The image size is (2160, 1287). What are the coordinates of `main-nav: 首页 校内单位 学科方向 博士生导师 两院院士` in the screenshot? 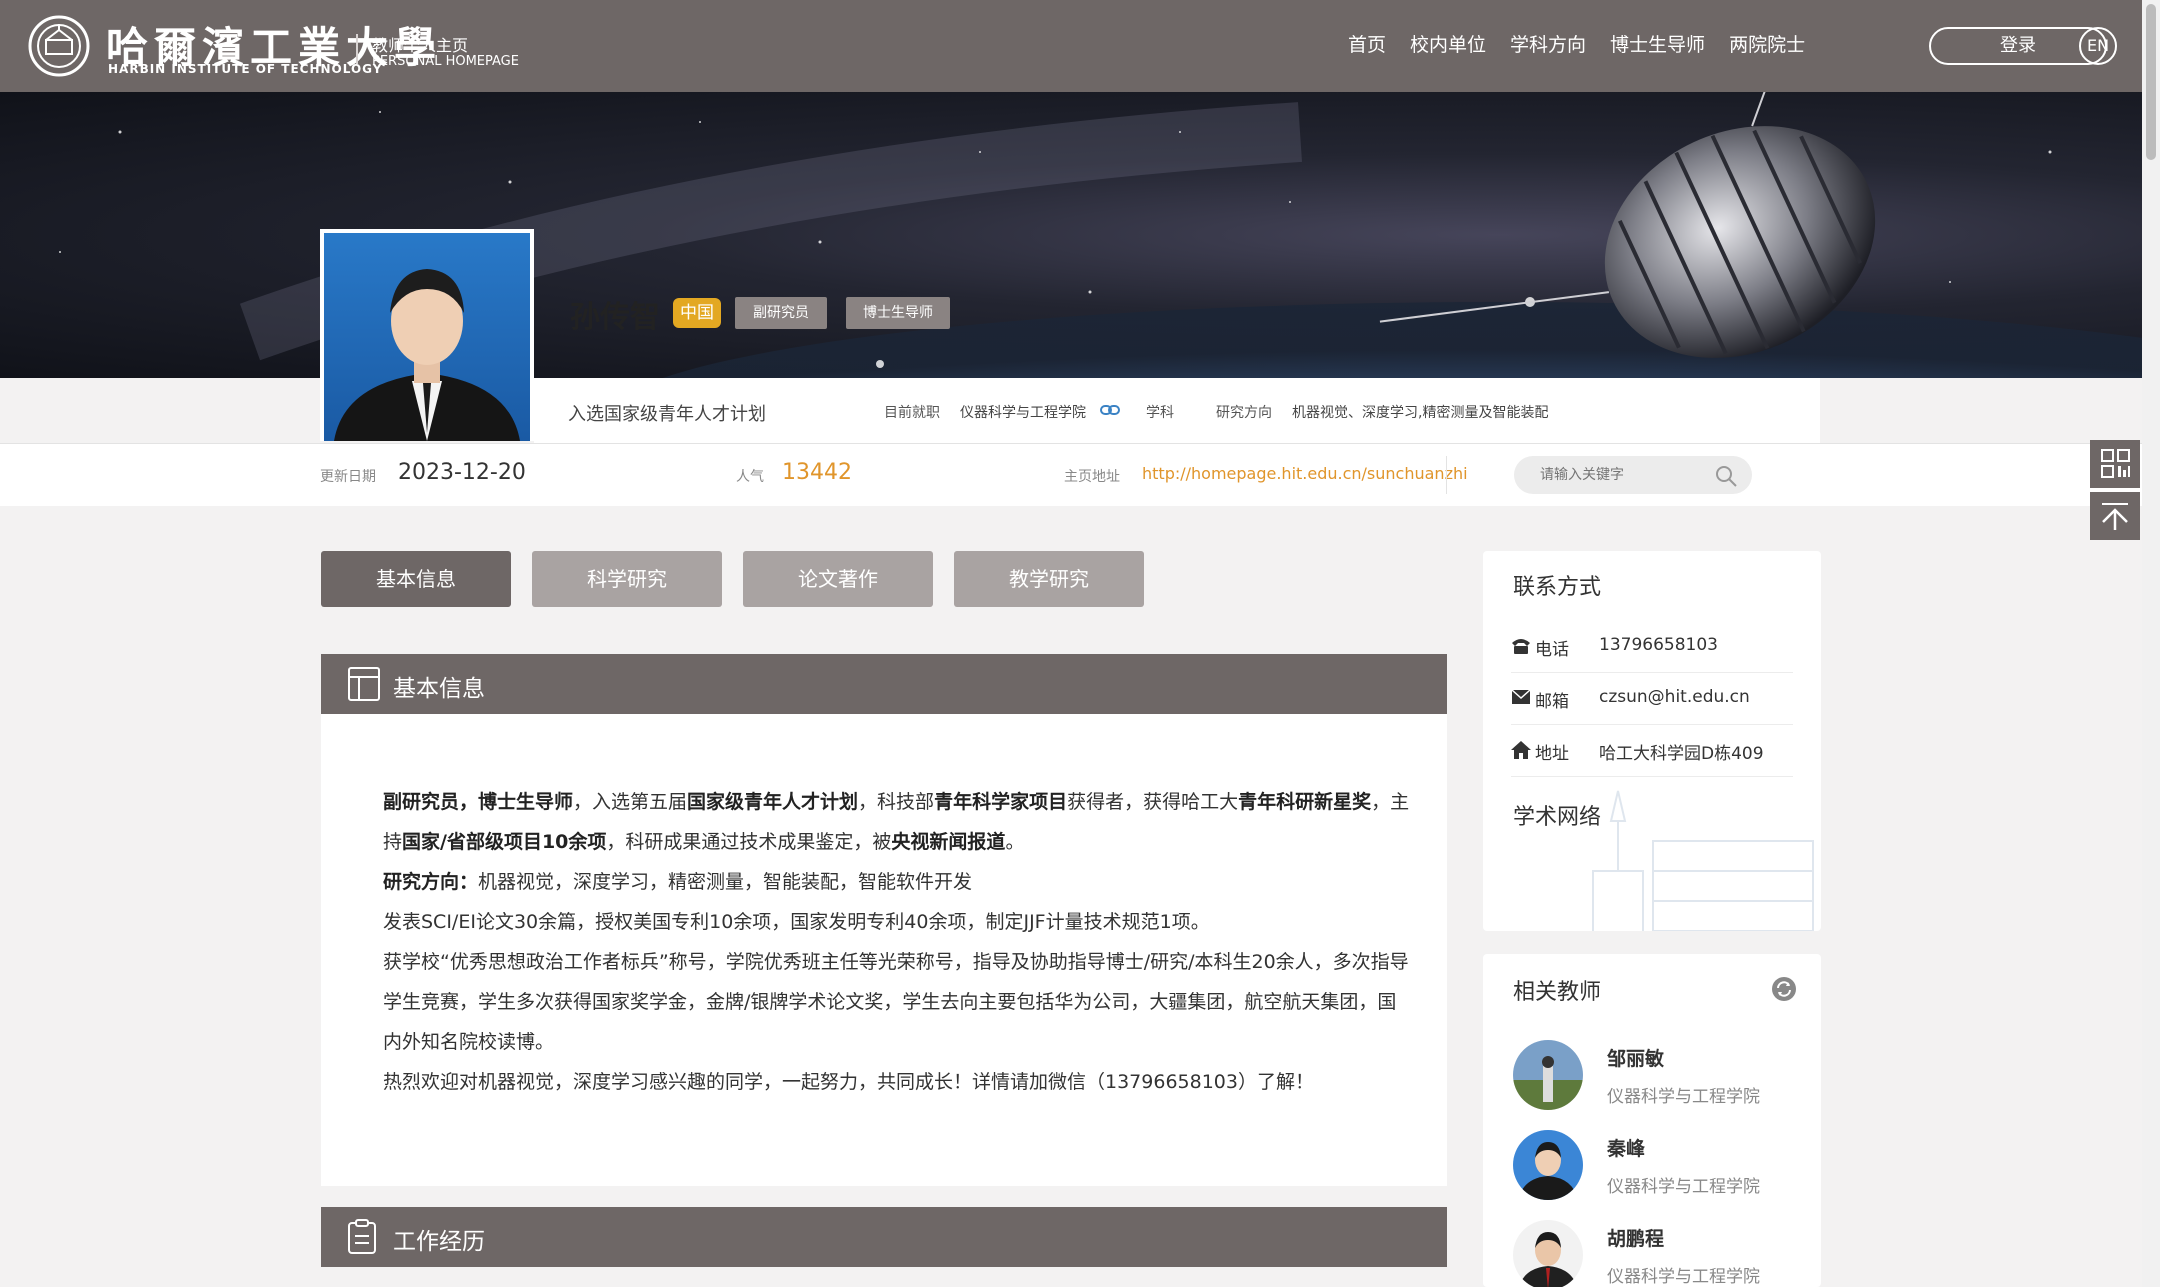 It's located at (1576, 43).